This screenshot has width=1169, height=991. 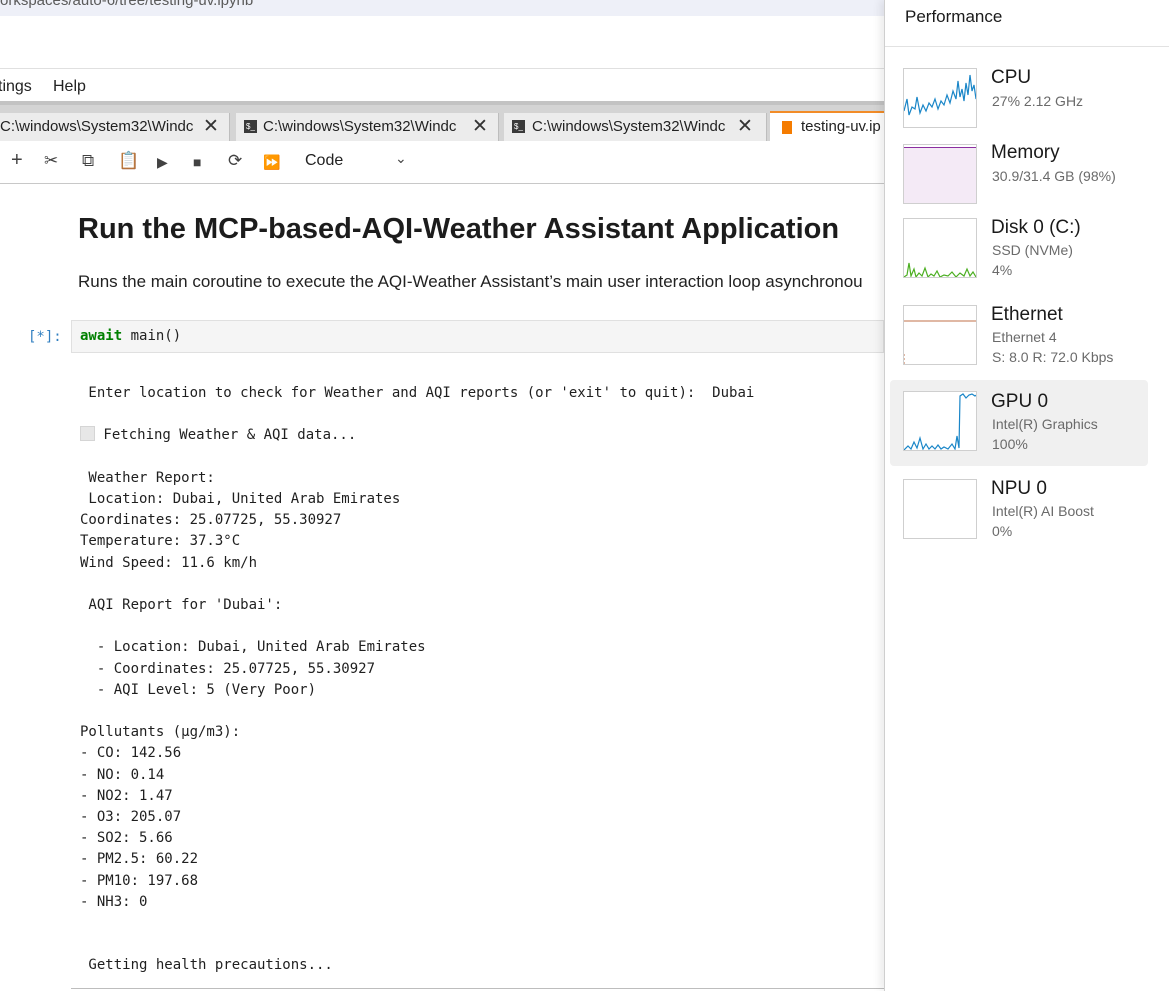 What do you see at coordinates (1032, 250) in the screenshot?
I see `perf-item-detail: SSD (NVMe)` at bounding box center [1032, 250].